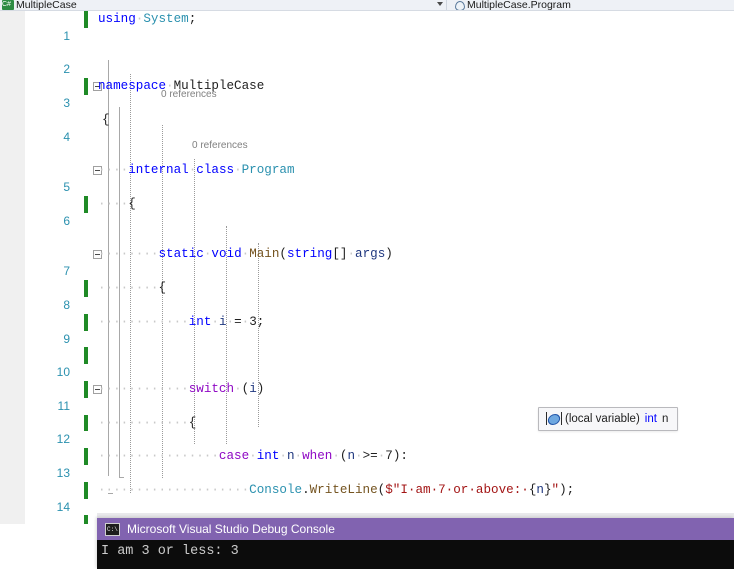 The width and height of the screenshot is (734, 569). I want to click on codelens-references-class: 0 references, so click(189, 94).